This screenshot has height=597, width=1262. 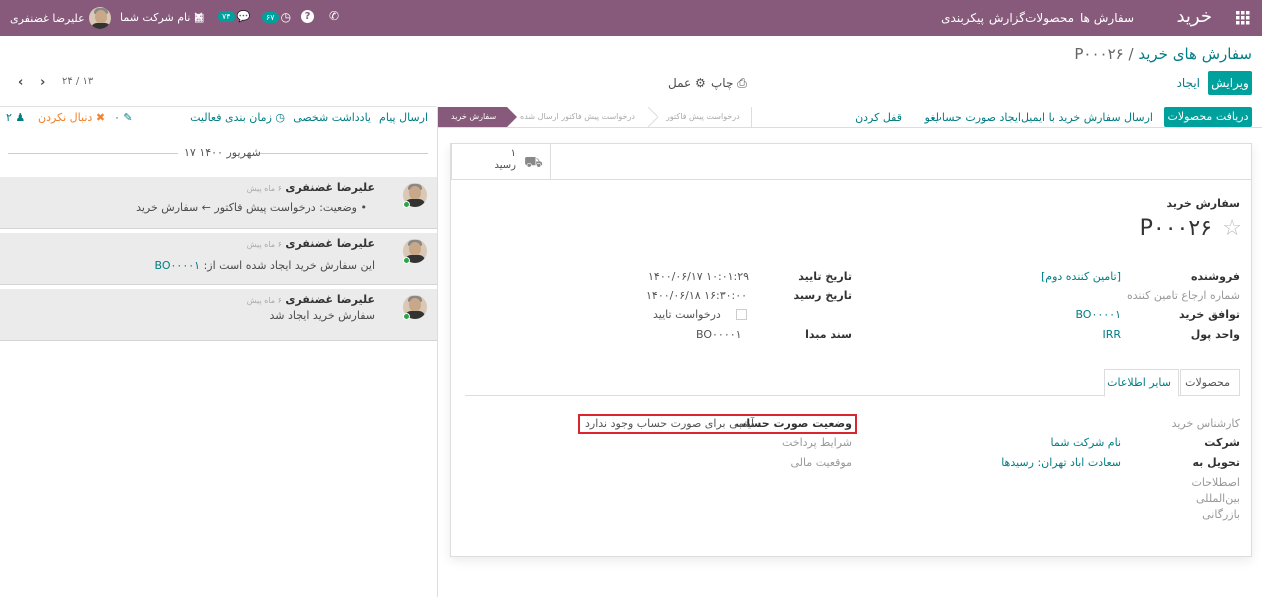 What do you see at coordinates (1205, 423) in the screenshot?
I see `buyer-label: کارشناس خرید` at bounding box center [1205, 423].